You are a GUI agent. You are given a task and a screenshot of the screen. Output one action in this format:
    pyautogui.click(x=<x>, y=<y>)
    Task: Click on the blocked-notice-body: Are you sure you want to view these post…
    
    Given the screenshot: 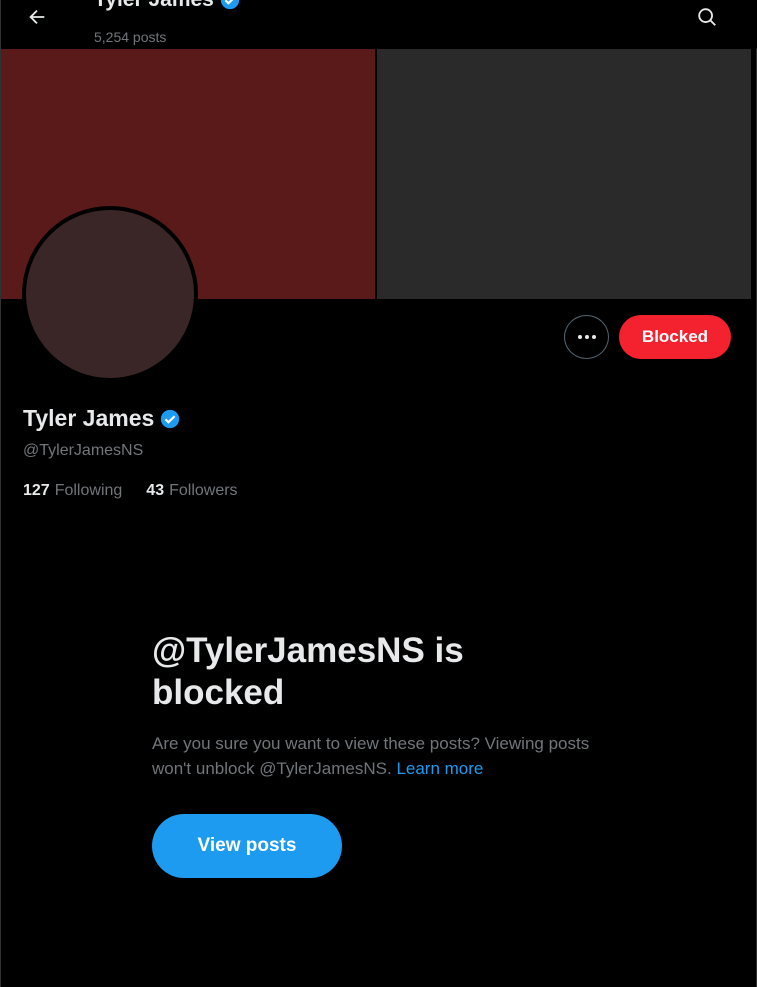 What is the action you would take?
    pyautogui.click(x=377, y=756)
    